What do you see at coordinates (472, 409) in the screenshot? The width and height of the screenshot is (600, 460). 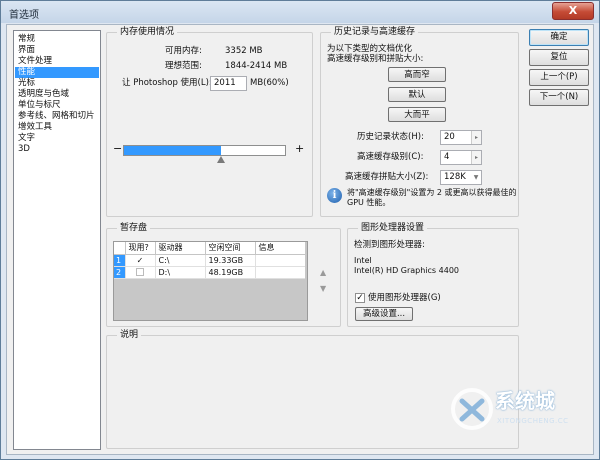 I see `watermark-logo-icon` at bounding box center [472, 409].